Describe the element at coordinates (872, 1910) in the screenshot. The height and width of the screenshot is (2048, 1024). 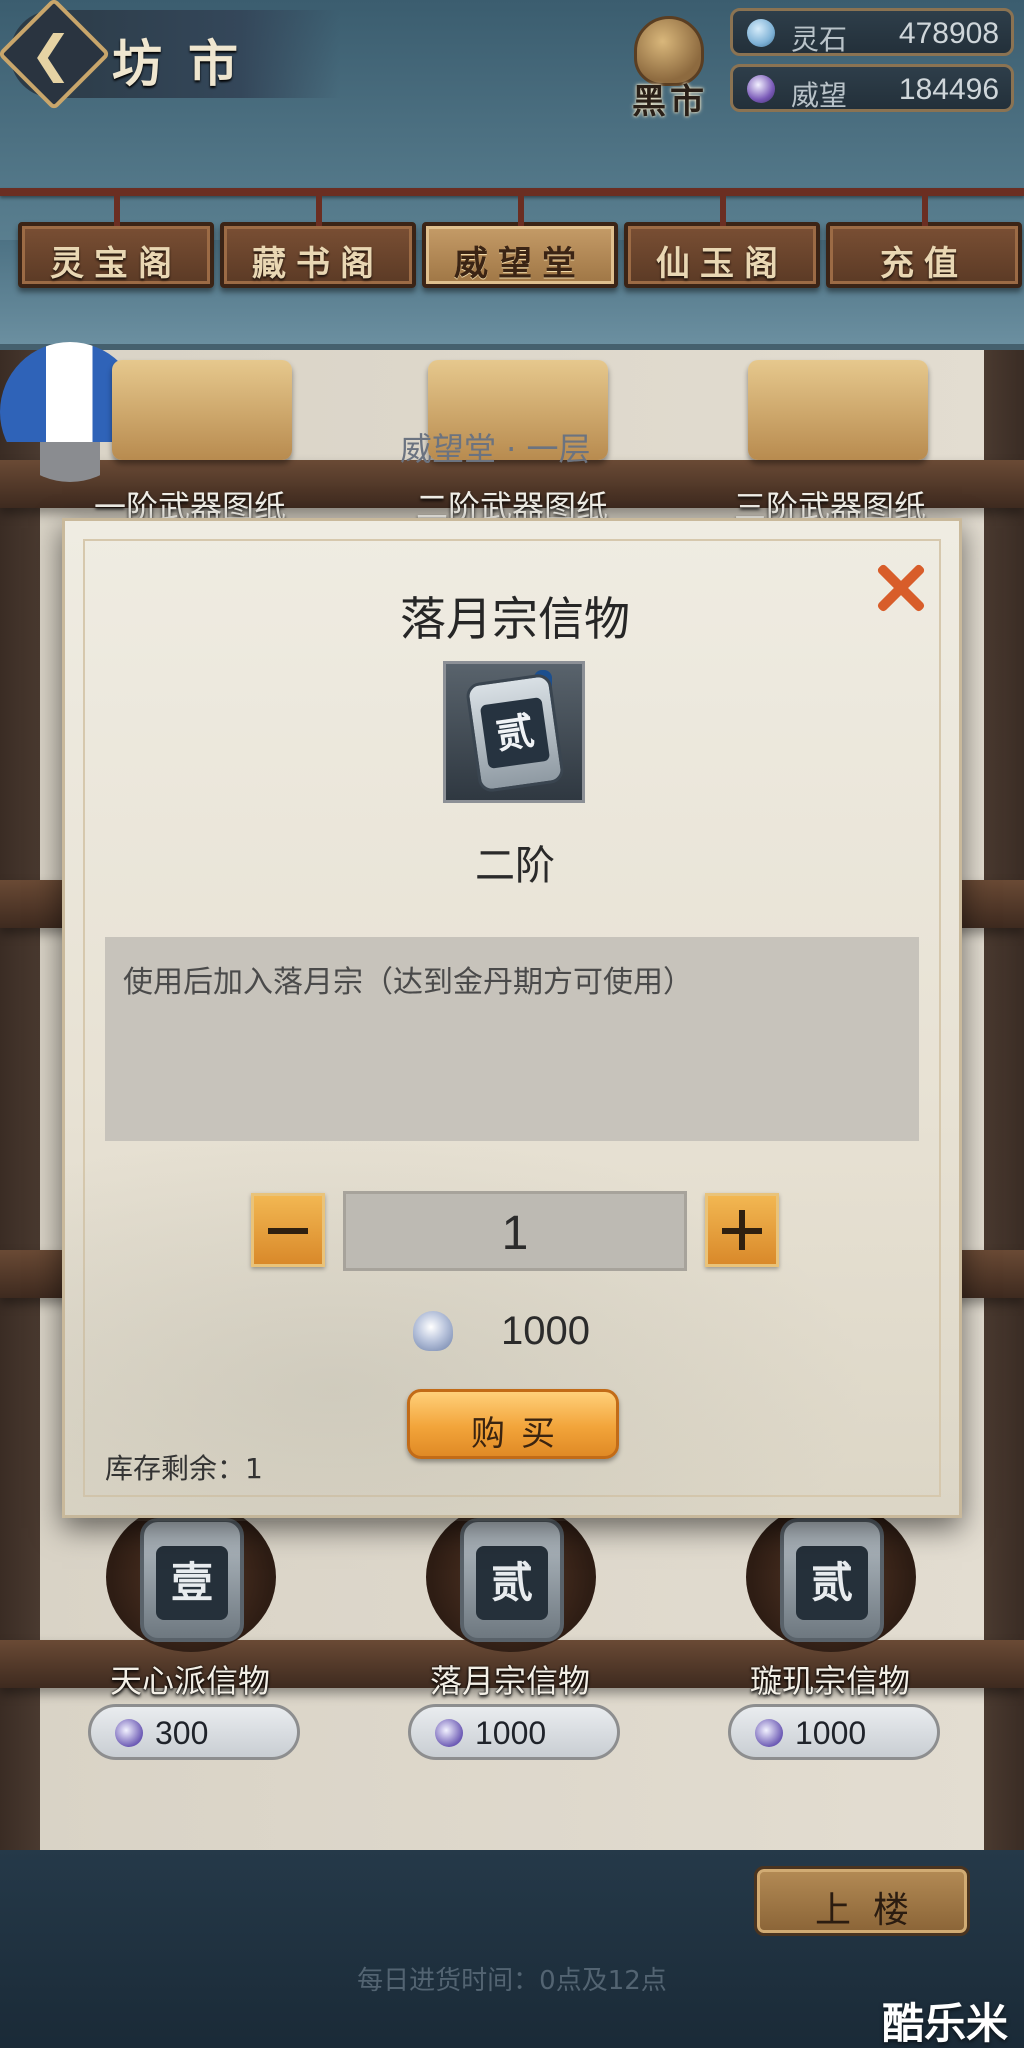
I see `upstairs-label: 上楼` at that location.